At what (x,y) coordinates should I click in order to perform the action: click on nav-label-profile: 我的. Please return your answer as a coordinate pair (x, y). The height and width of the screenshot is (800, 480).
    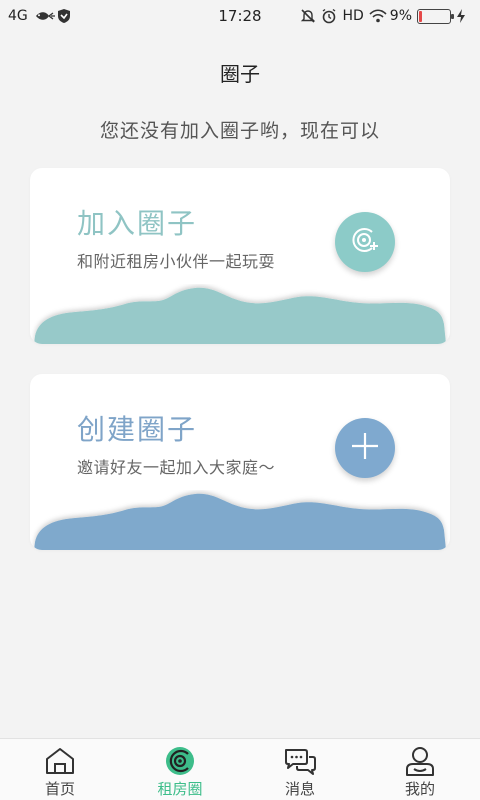
    Looking at the image, I should click on (419, 789).